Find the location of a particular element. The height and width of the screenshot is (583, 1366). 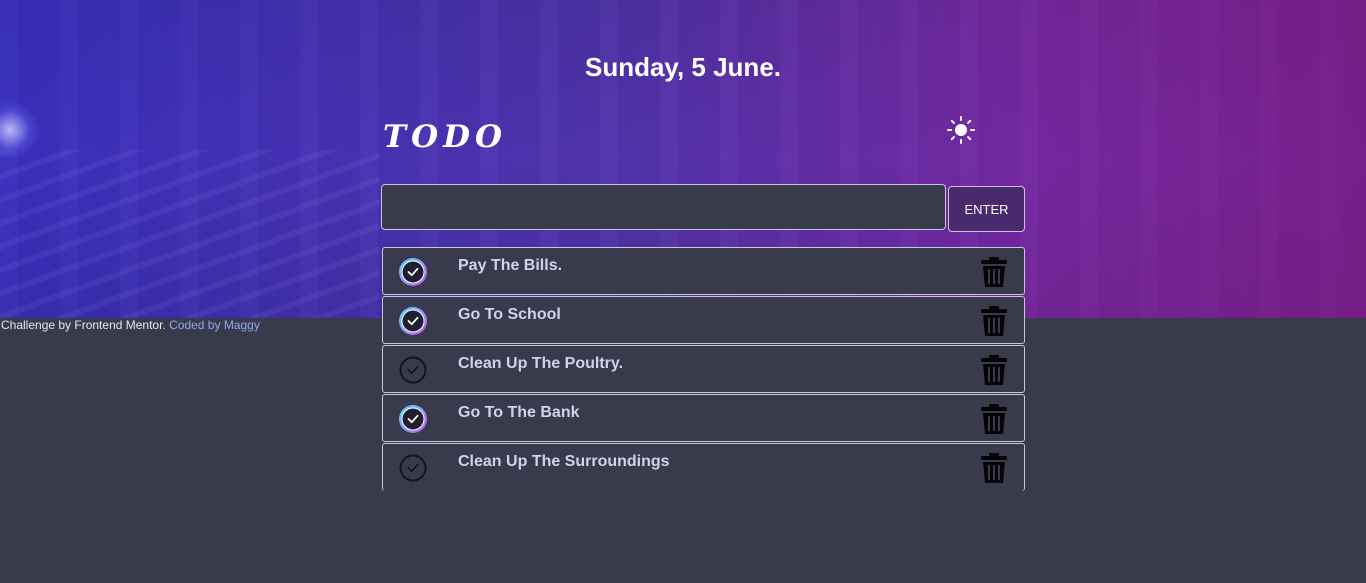

new-todo-input is located at coordinates (663, 207).